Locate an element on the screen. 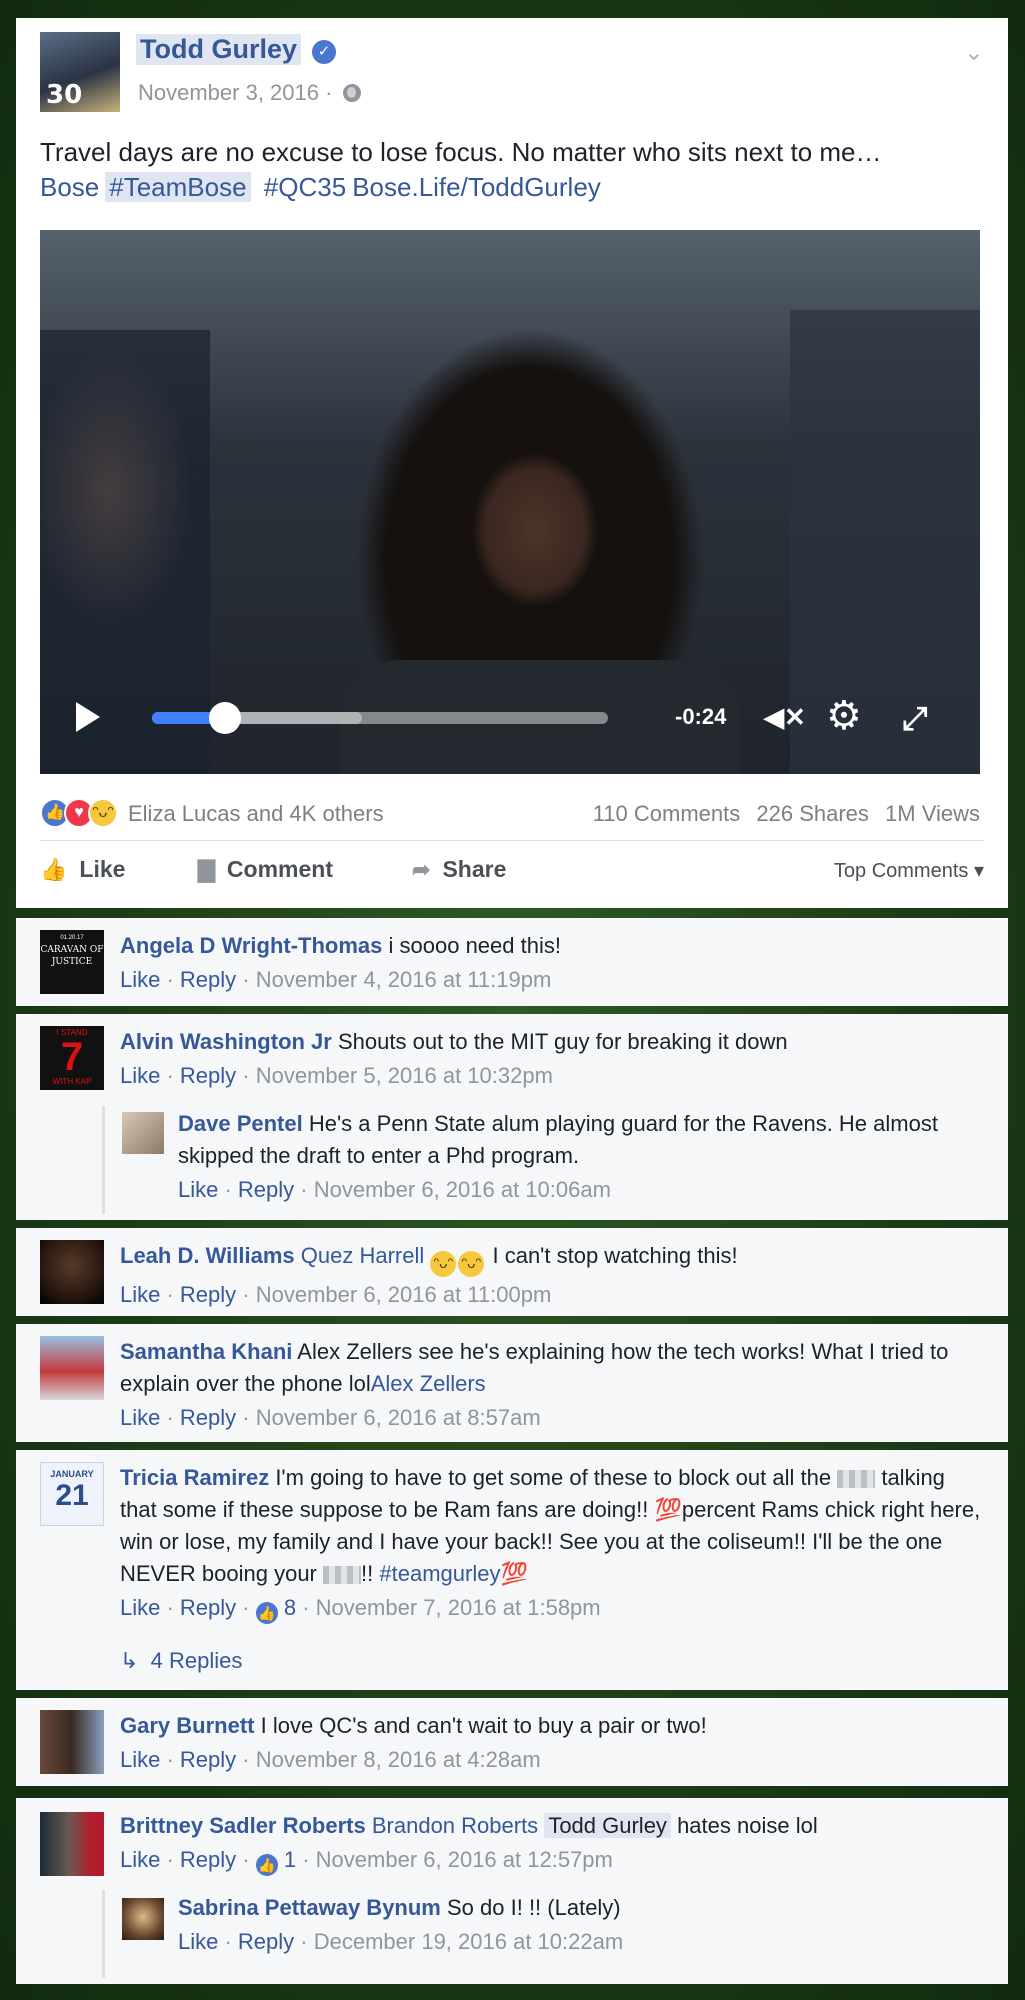  view-replies-link: ↳ 4 Replies is located at coordinates (181, 1661).